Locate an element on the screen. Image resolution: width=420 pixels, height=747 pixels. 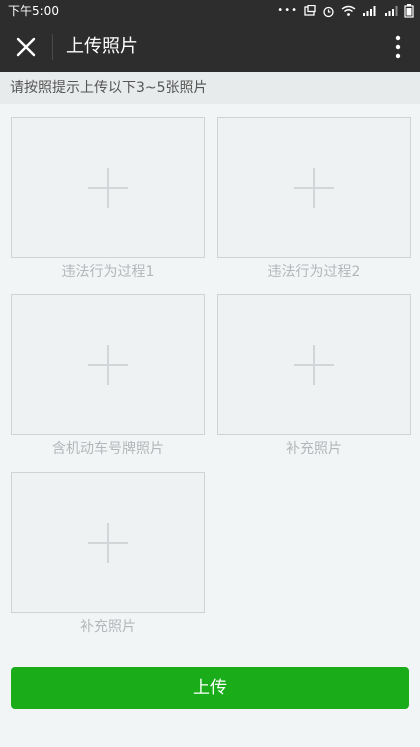
photo-slot: 违法行为过程2 is located at coordinates (314, 199).